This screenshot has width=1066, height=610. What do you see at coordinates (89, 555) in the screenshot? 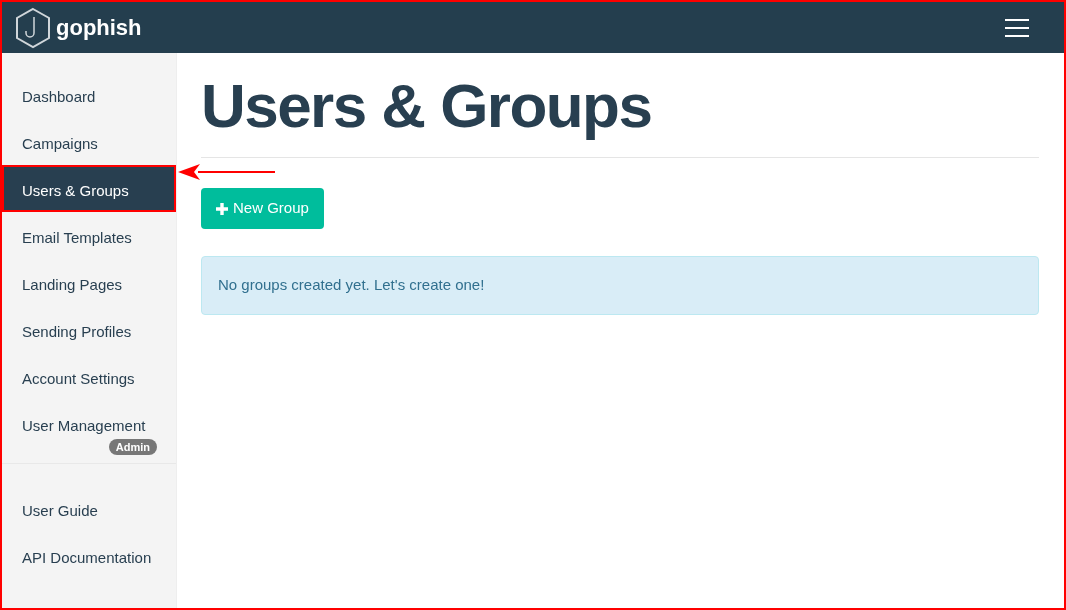
I see `sidebar-item: API Documentation` at bounding box center [89, 555].